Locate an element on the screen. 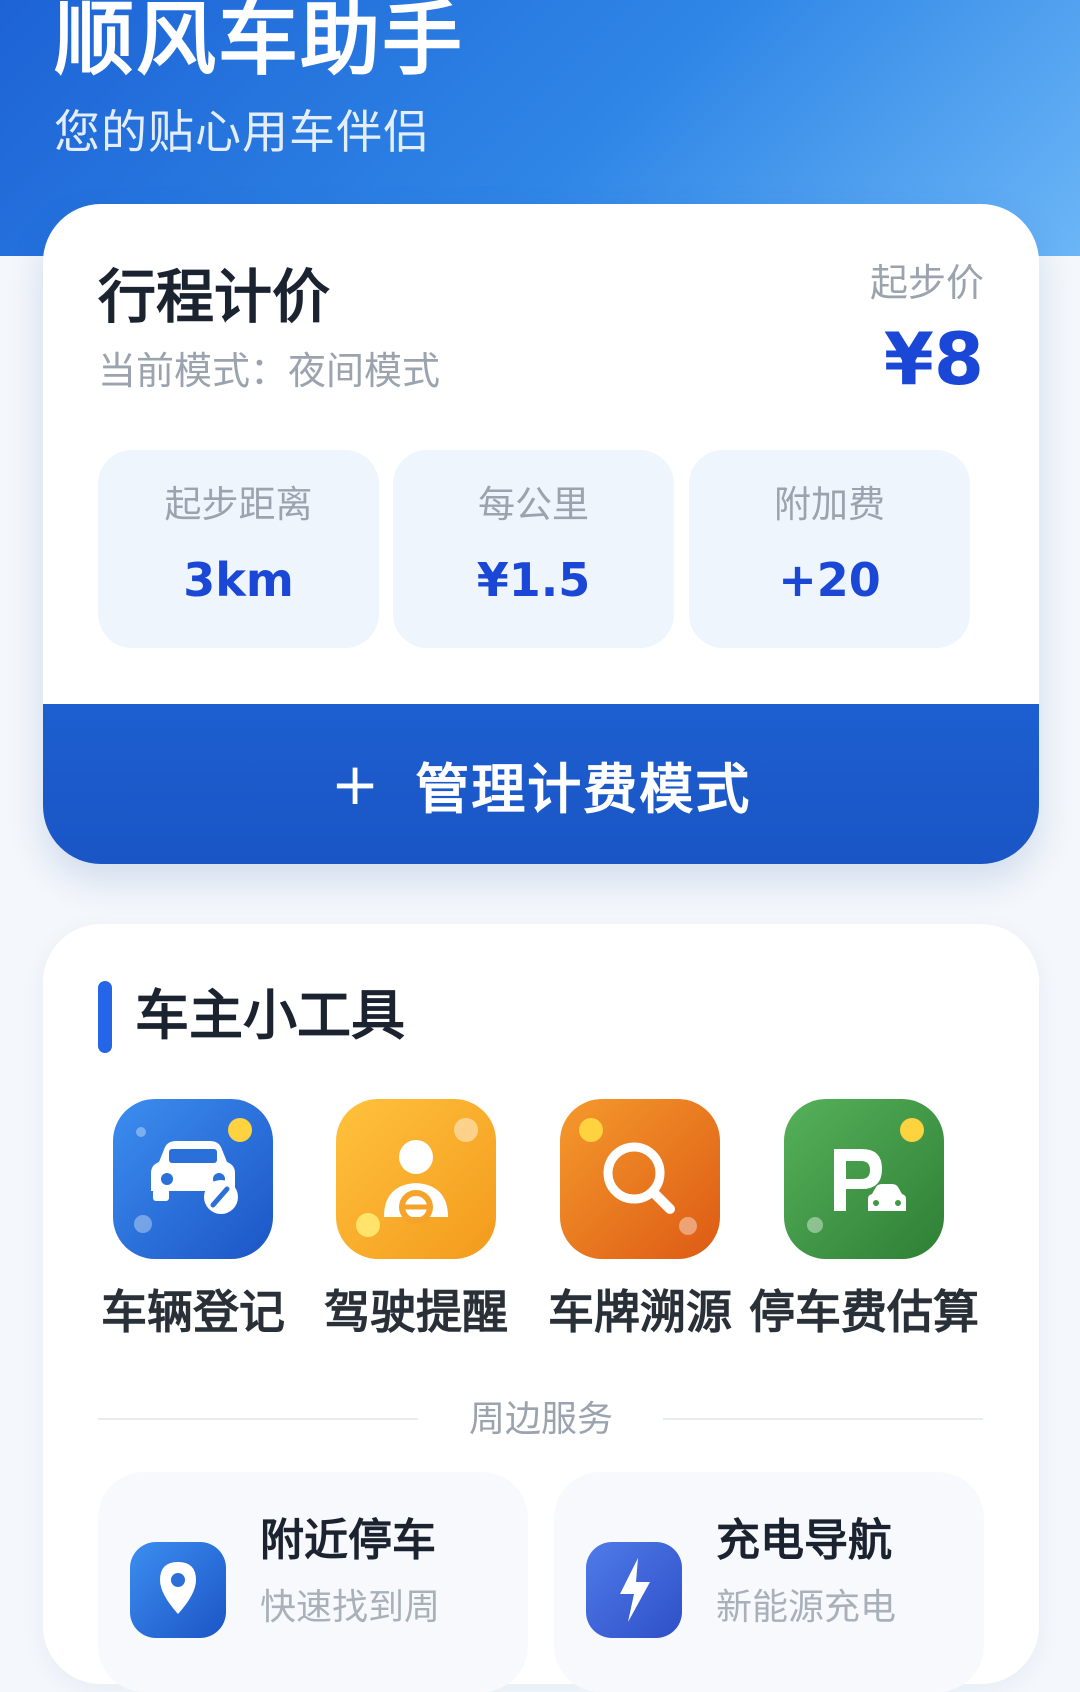  nearby-services-divider: 周边服务 is located at coordinates (540, 1419).